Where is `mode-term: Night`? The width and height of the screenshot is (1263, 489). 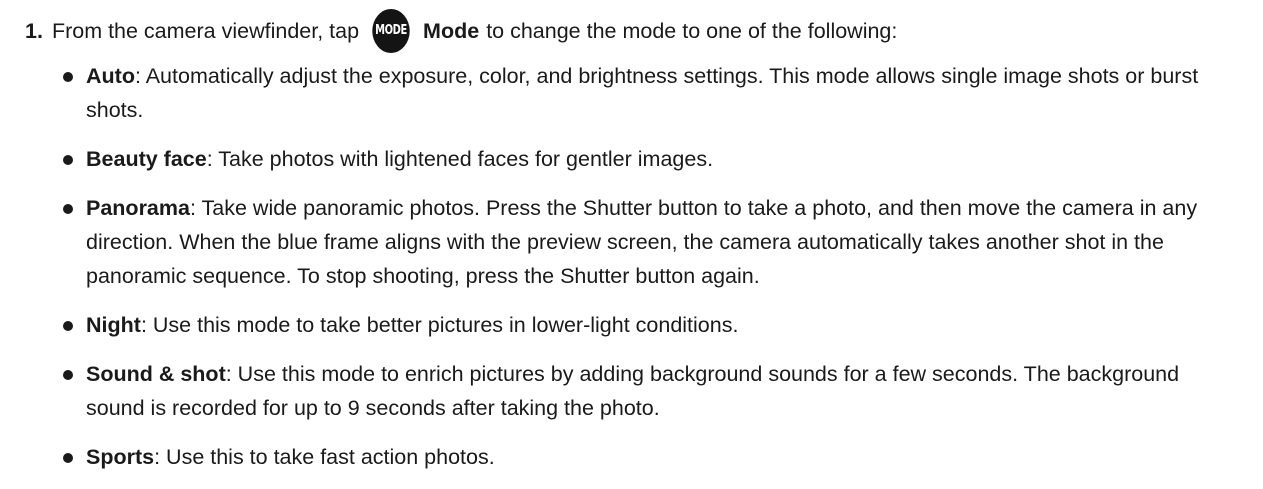
mode-term: Night is located at coordinates (113, 325).